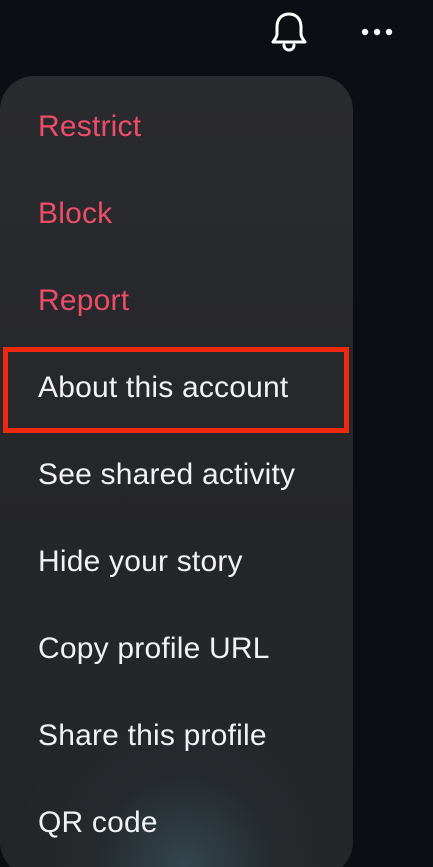 The width and height of the screenshot is (433, 867). What do you see at coordinates (176, 213) in the screenshot?
I see `menu-item-block: Block` at bounding box center [176, 213].